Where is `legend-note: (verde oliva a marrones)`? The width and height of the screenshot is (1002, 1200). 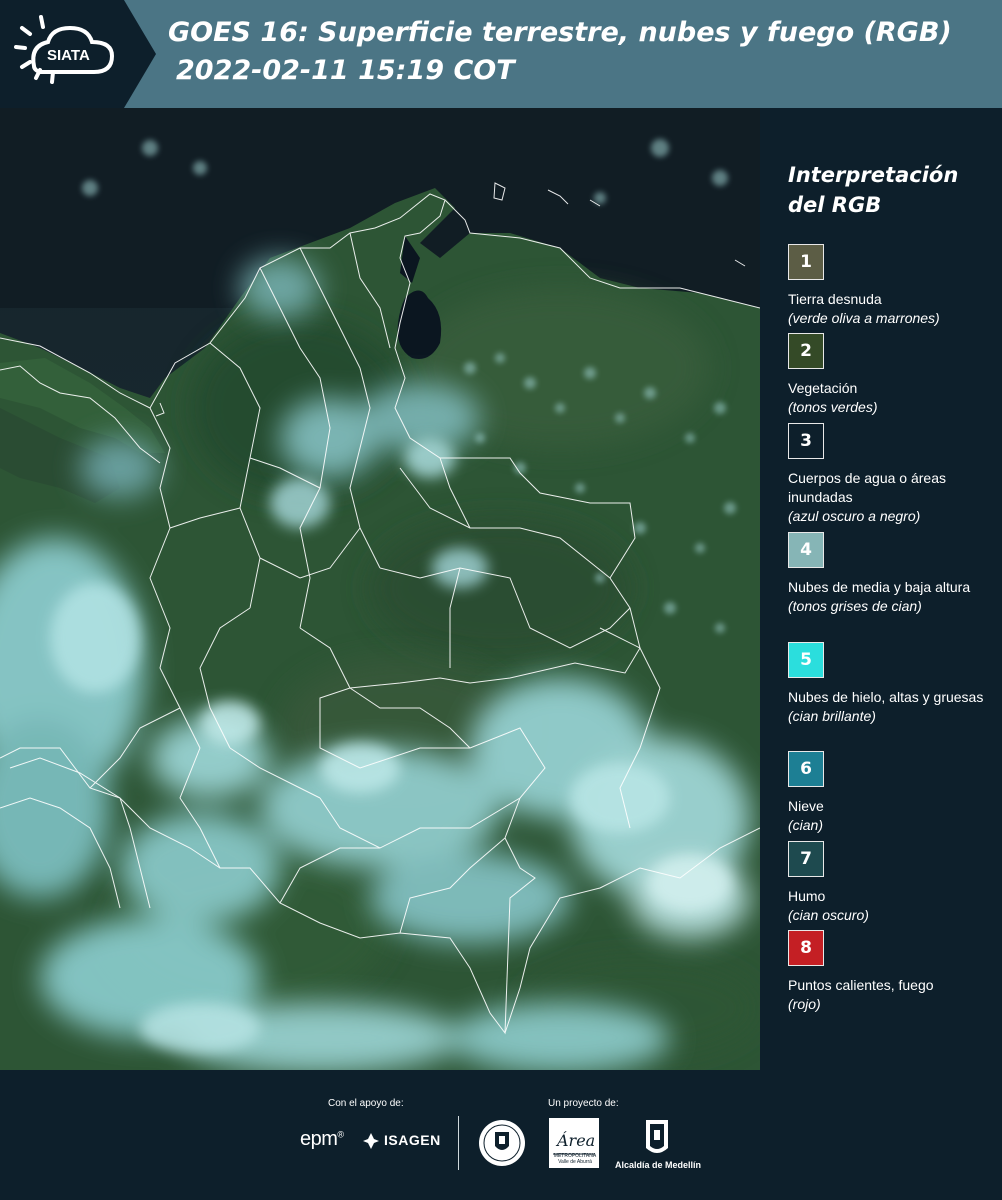 legend-note: (verde oliva a marrones) is located at coordinates (864, 318).